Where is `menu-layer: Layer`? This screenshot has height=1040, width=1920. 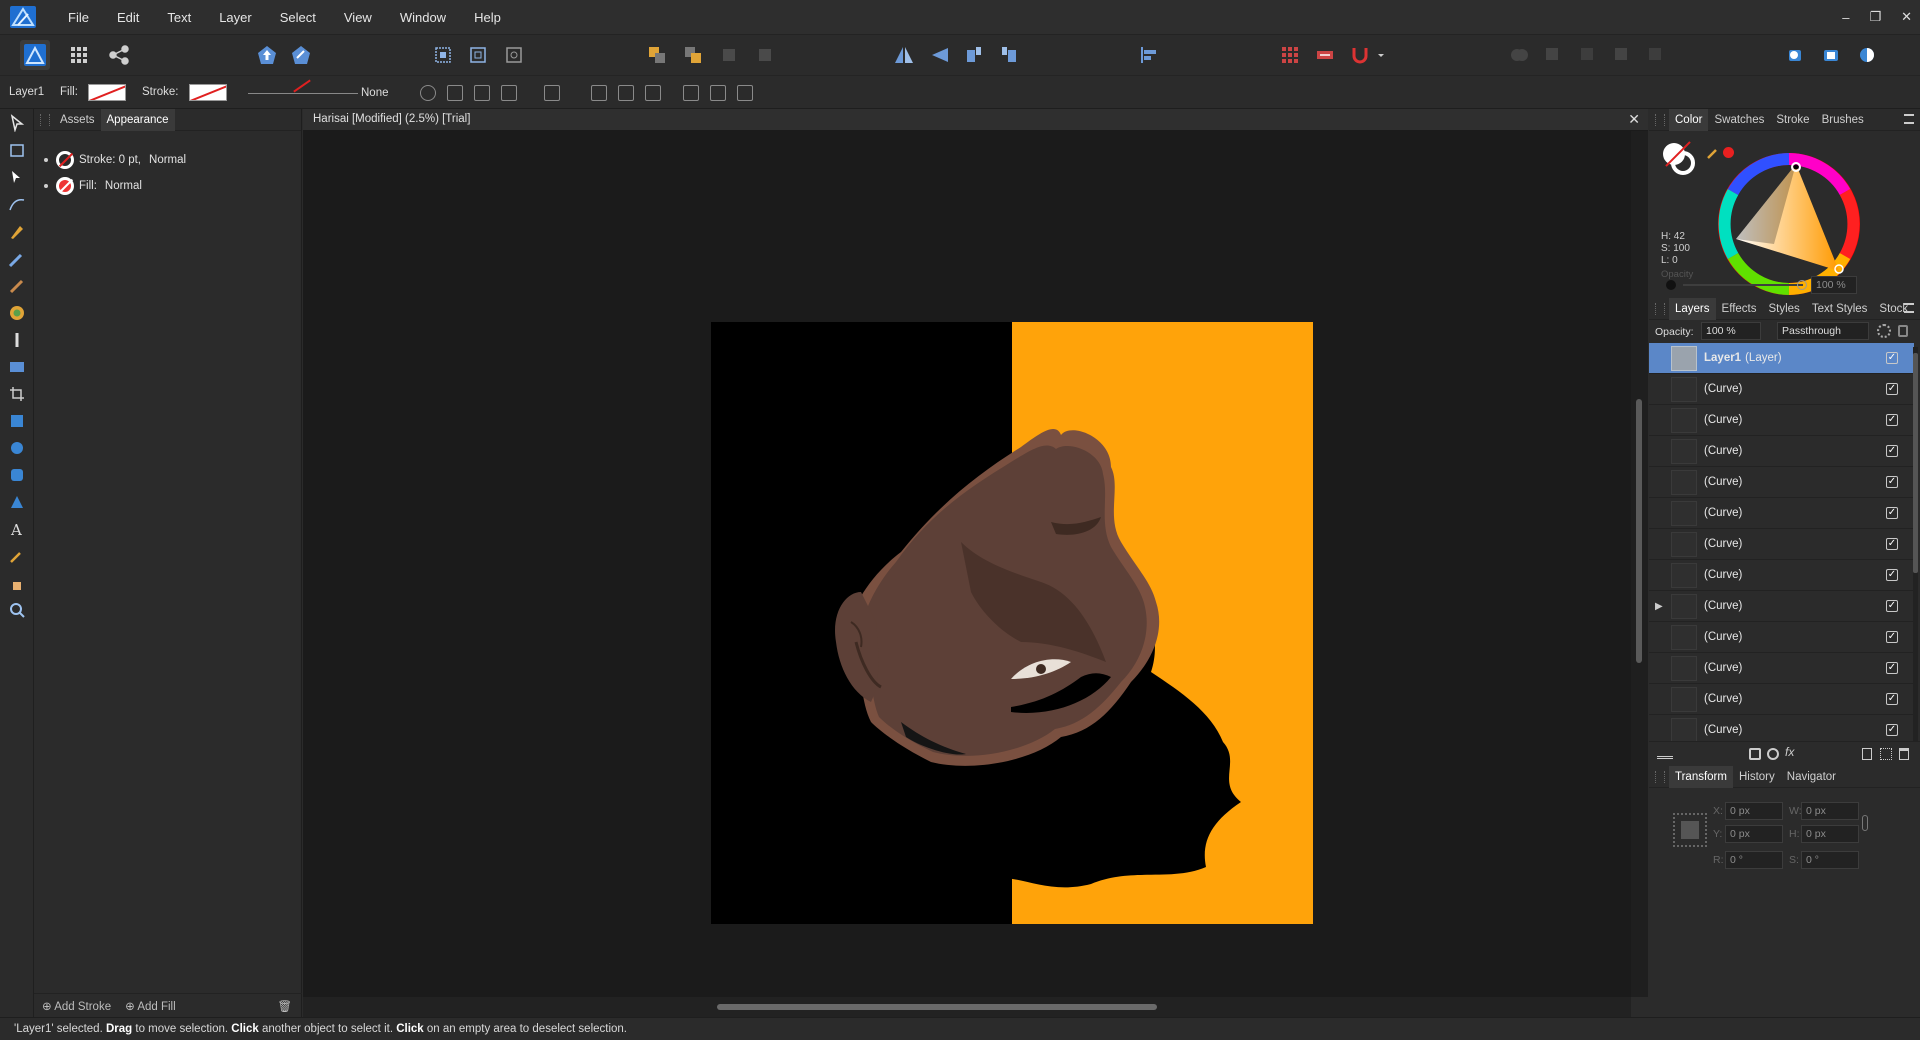 menu-layer: Layer is located at coordinates (235, 17).